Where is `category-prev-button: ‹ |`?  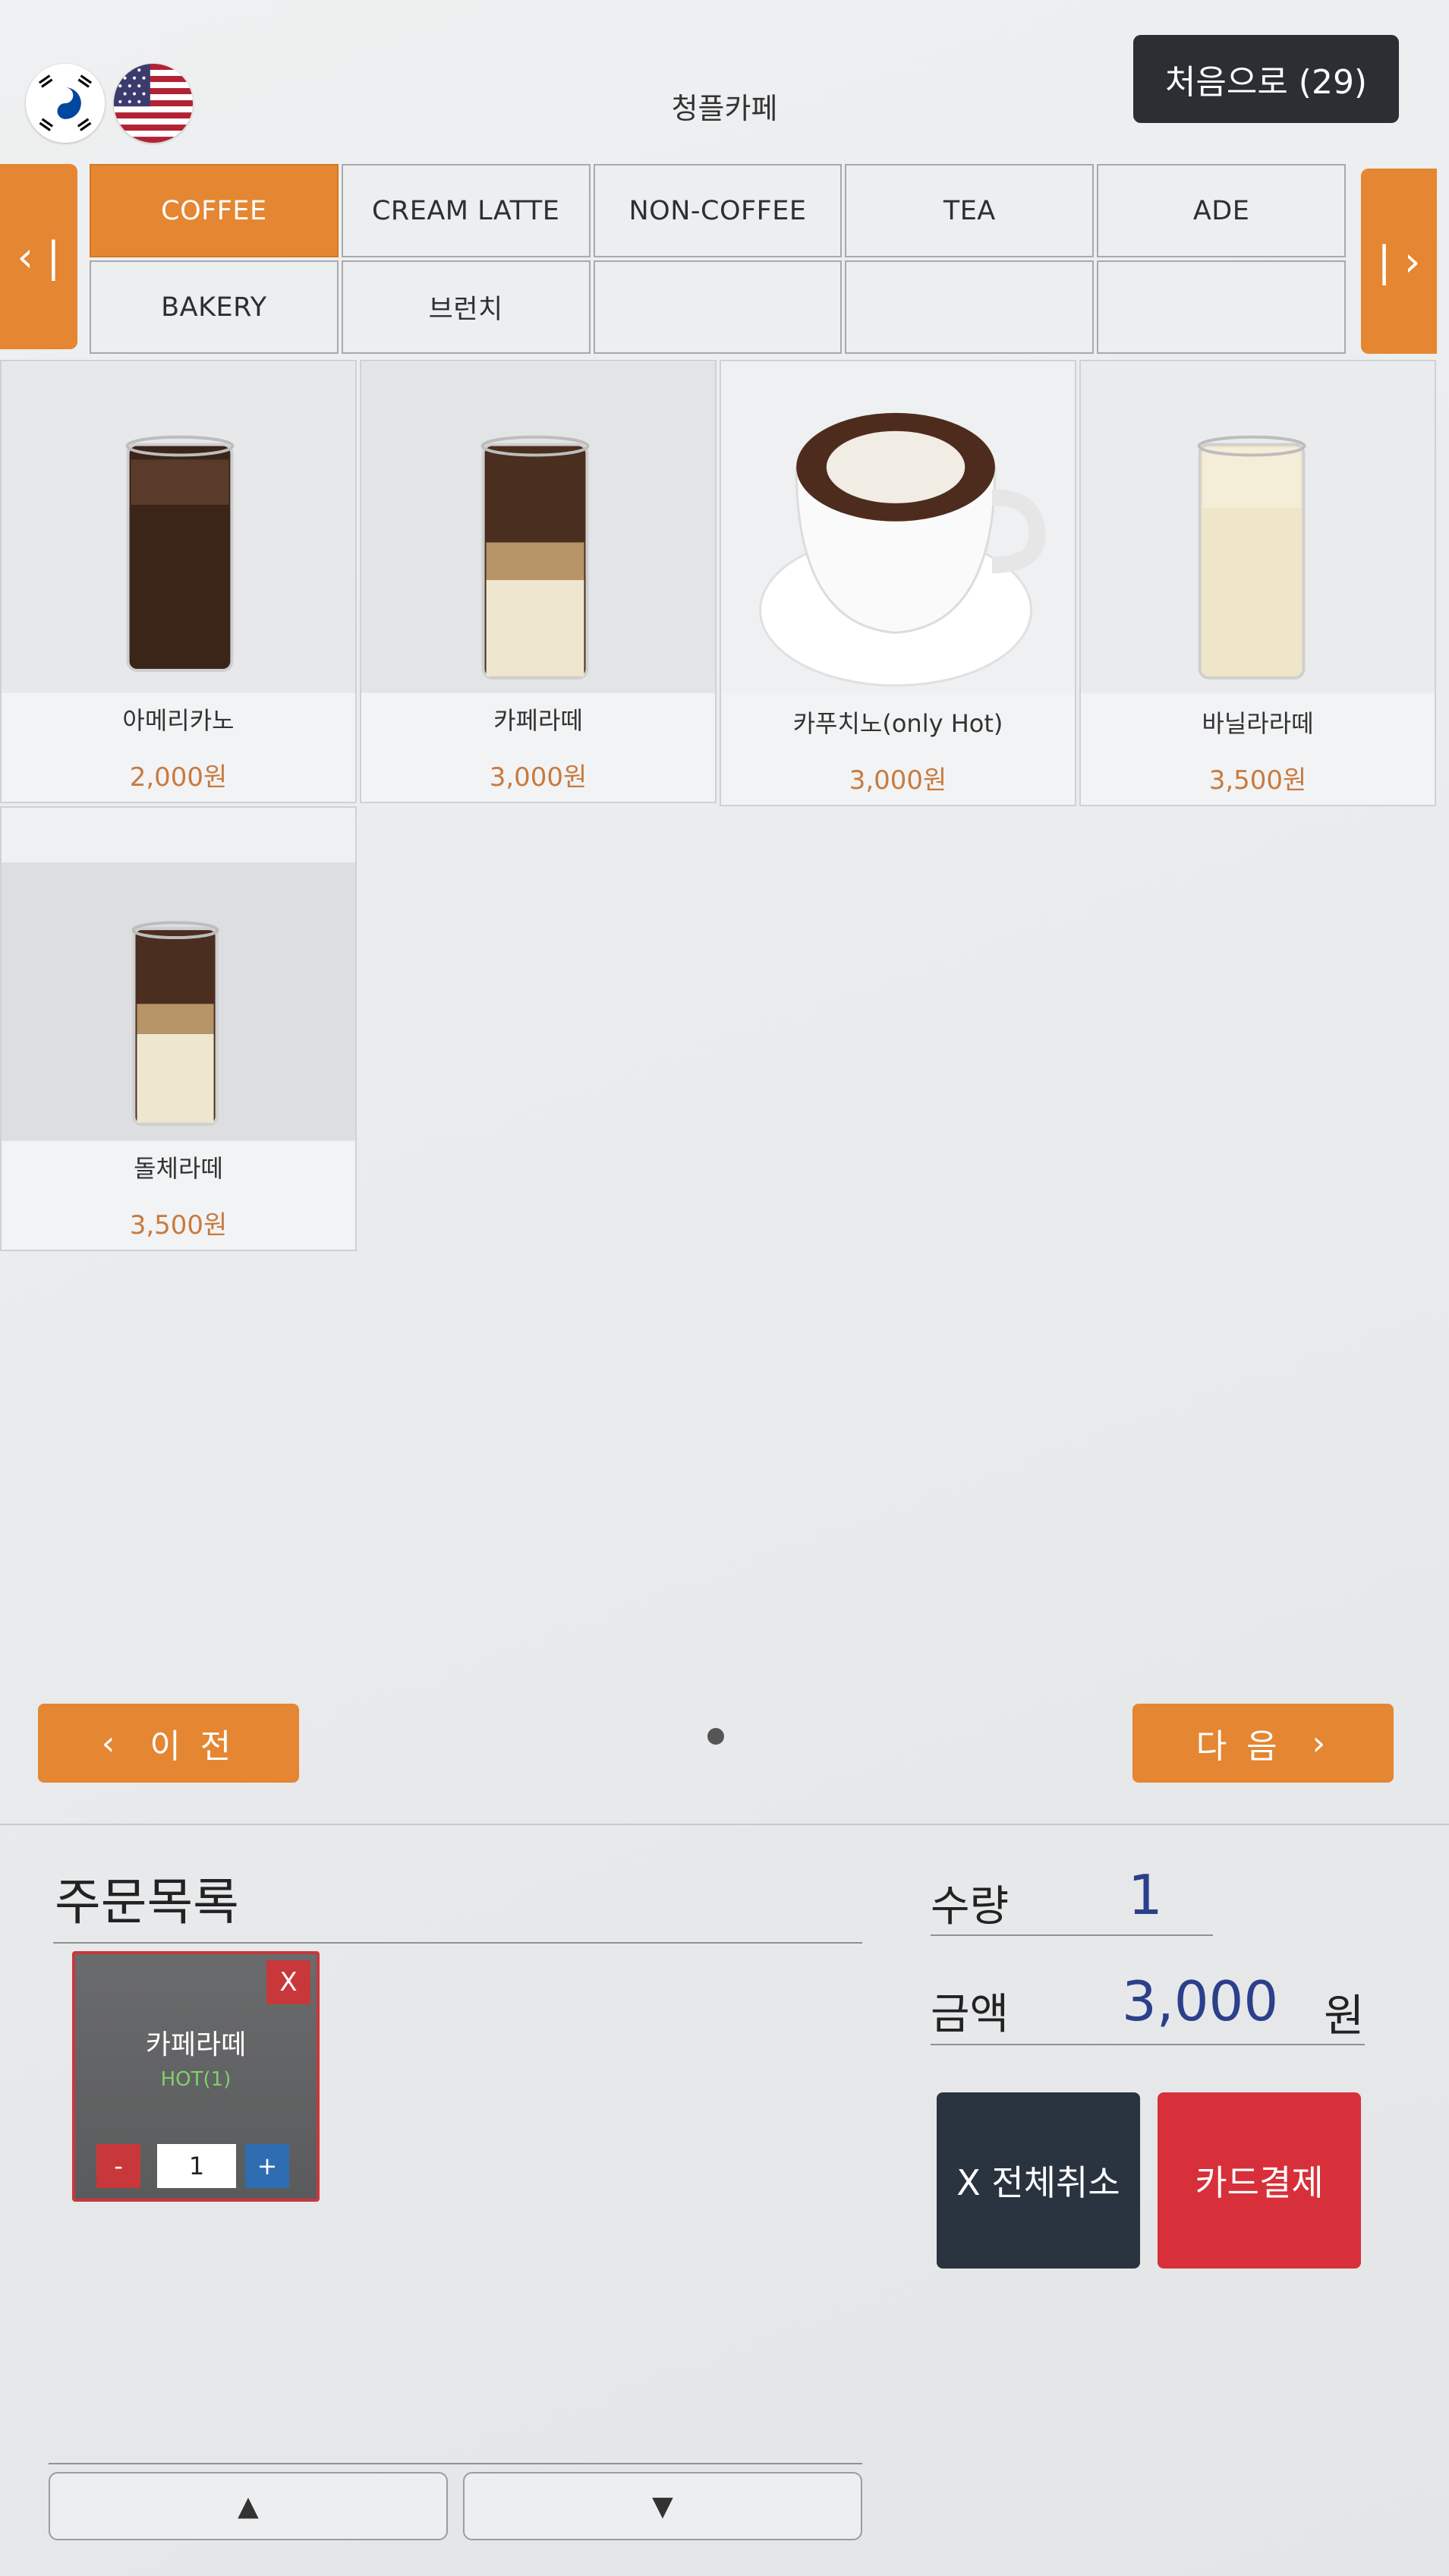 category-prev-button: ‹ | is located at coordinates (38, 256).